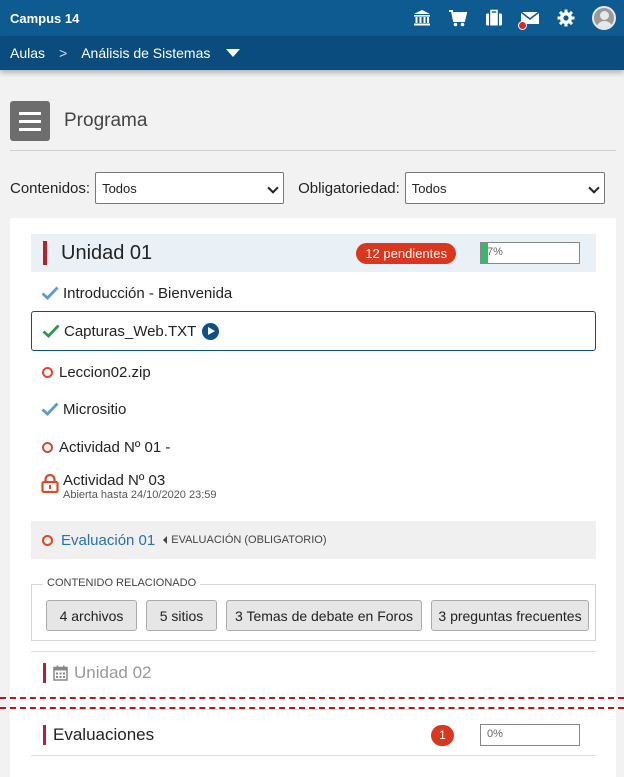 This screenshot has height=777, width=624. Describe the element at coordinates (52, 483) in the screenshot. I see `lock-icon` at that location.